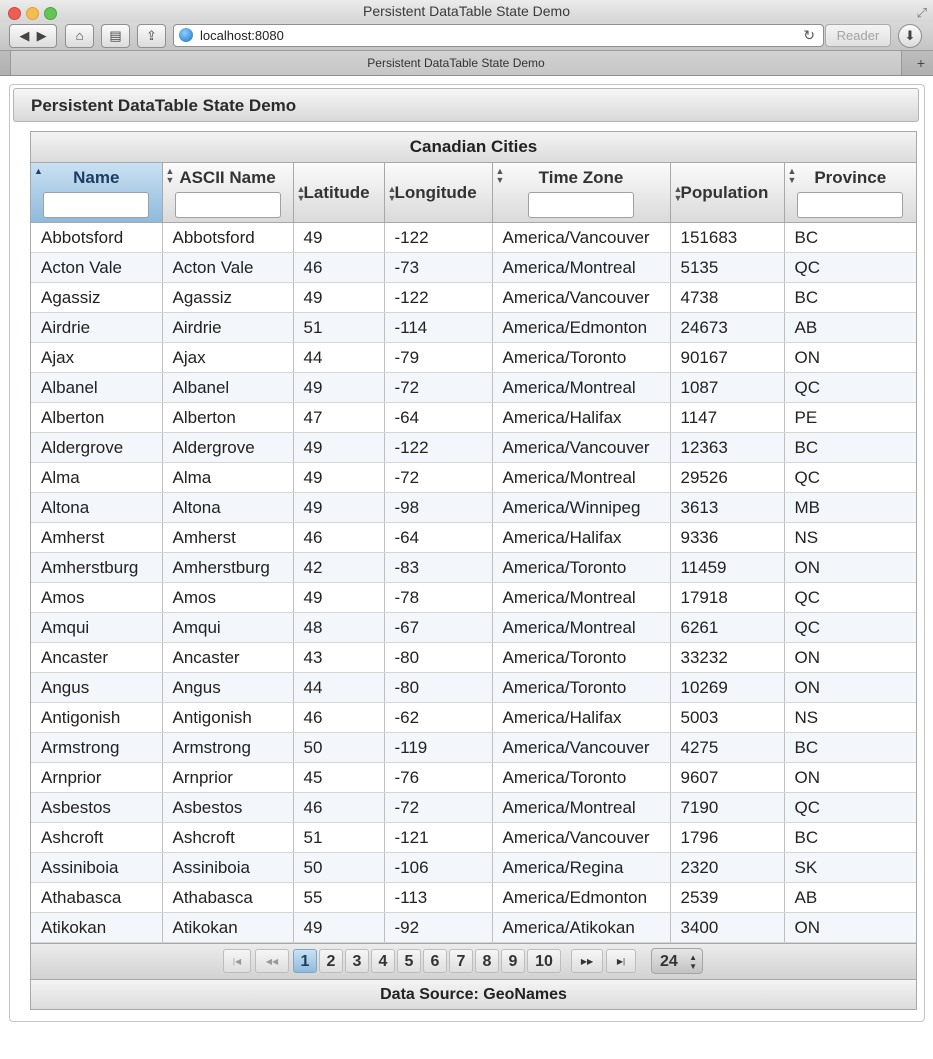  Describe the element at coordinates (383, 961) in the screenshot. I see `page-button-4: 4` at that location.